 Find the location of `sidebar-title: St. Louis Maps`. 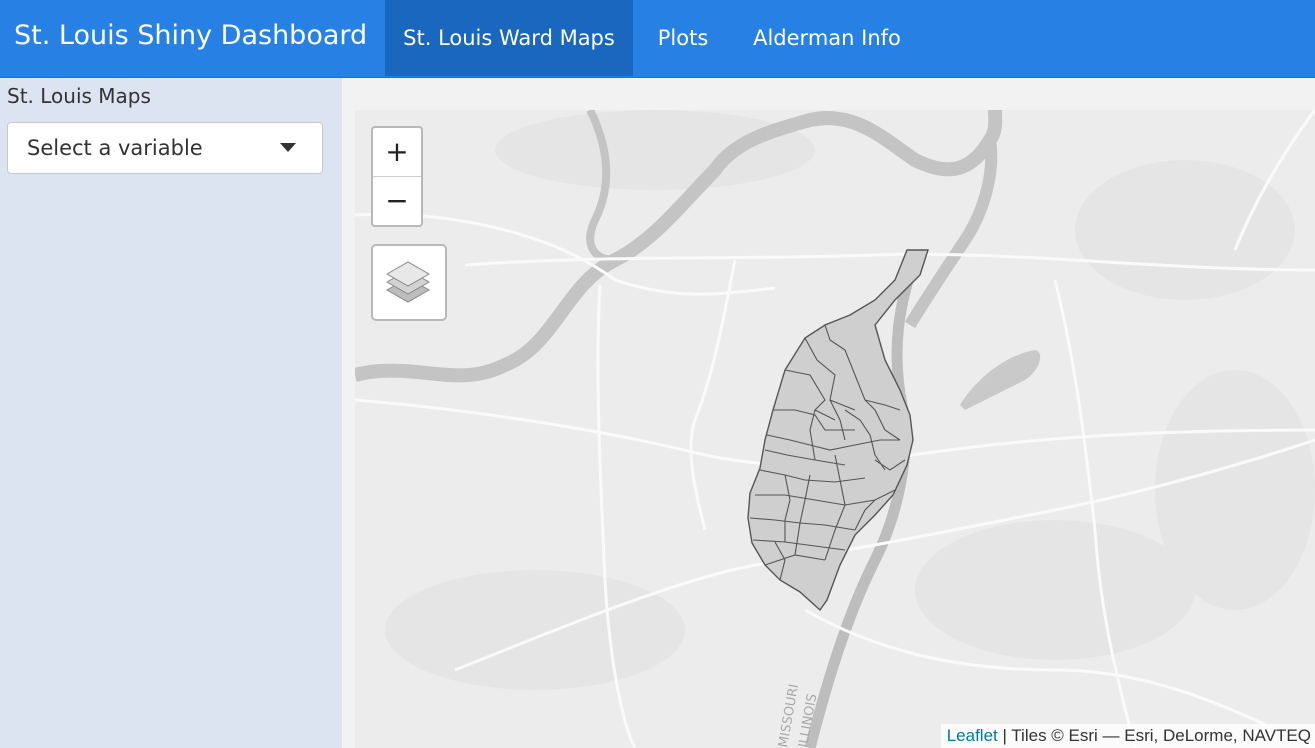

sidebar-title: St. Louis Maps is located at coordinates (79, 96).